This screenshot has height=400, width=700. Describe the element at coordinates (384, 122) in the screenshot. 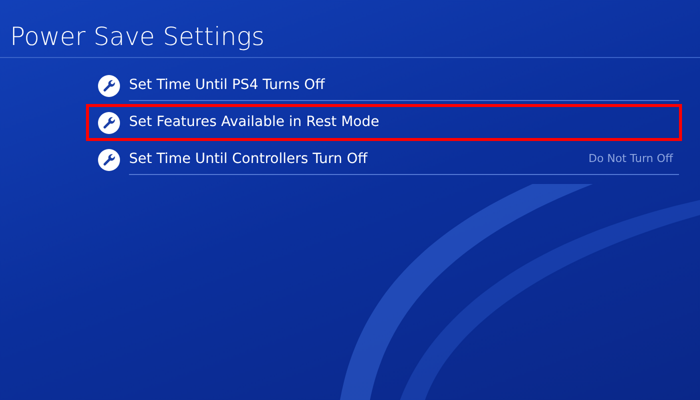

I see `menu-item: Set Features Available in Rest Mode` at that location.